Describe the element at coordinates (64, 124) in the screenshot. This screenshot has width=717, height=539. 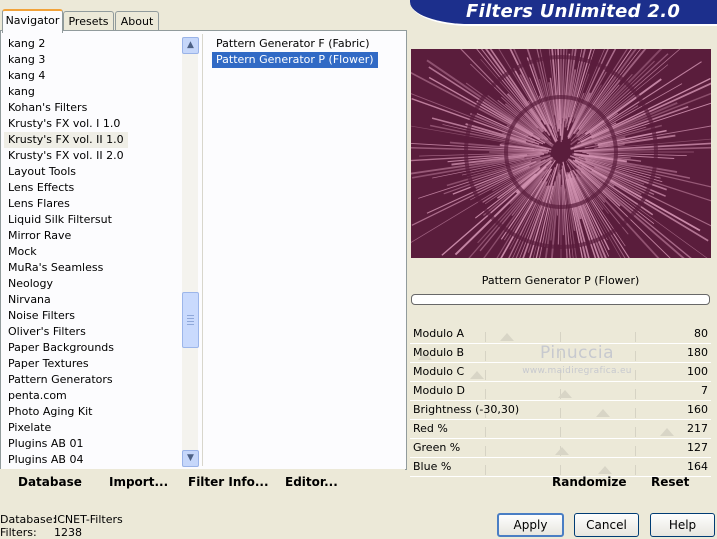
I see `category-item: Krusty's FX vol. I 1.0` at that location.